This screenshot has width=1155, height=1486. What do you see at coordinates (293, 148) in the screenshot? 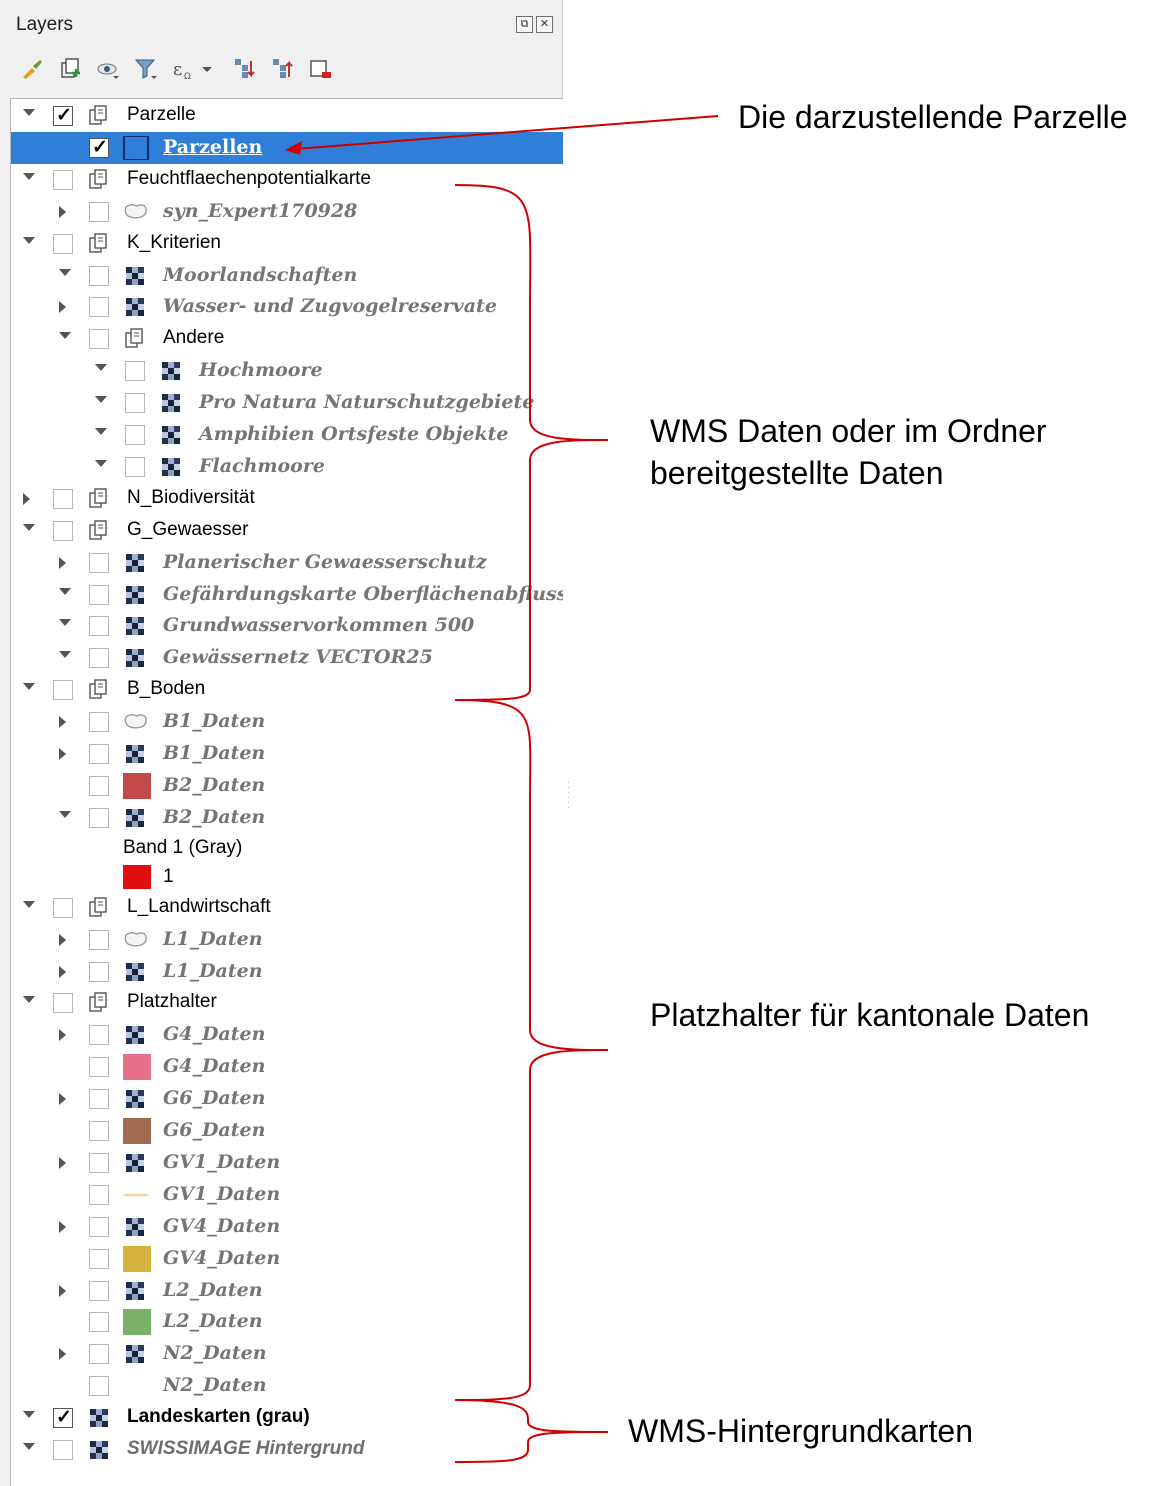
I see `arrow-head-icon` at bounding box center [293, 148].